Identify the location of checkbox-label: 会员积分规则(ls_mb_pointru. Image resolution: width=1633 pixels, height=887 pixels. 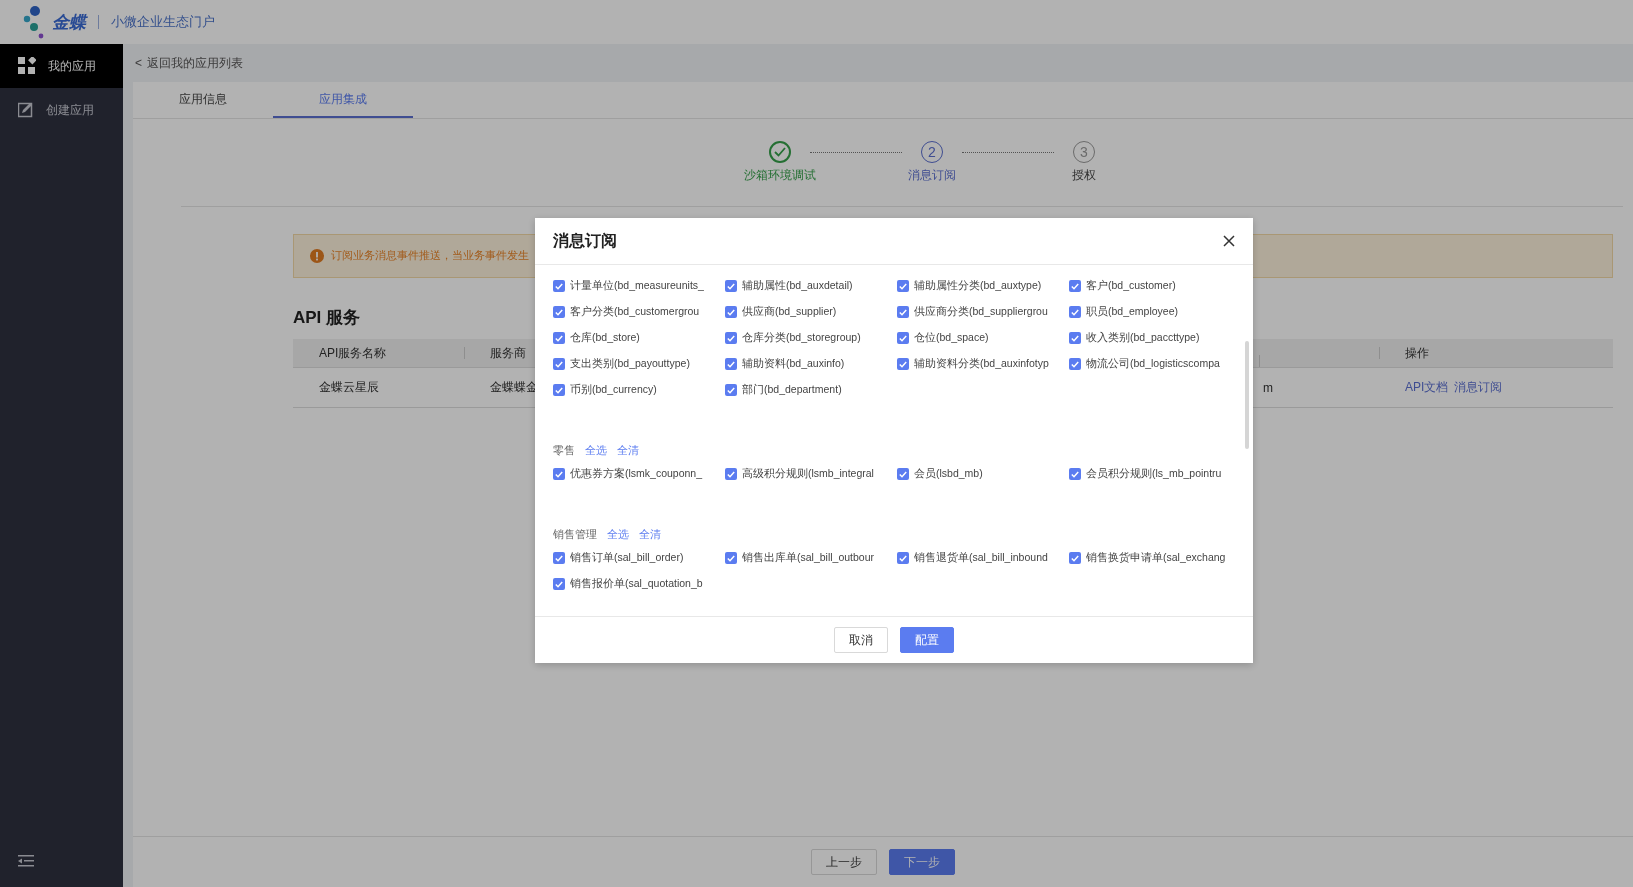
(1154, 474).